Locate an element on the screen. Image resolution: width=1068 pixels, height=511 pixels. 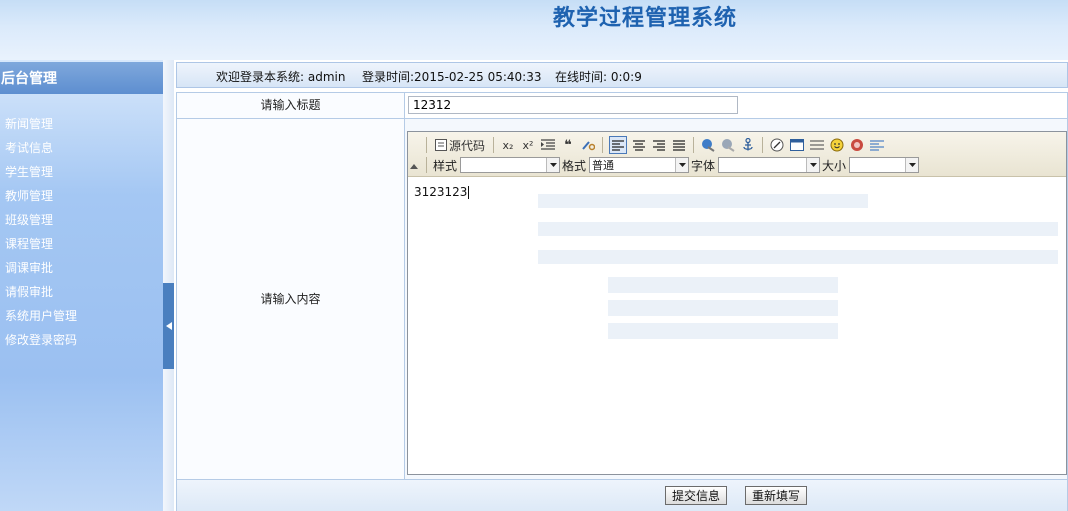
chevron-left-icon is located at coordinates (168, 326).